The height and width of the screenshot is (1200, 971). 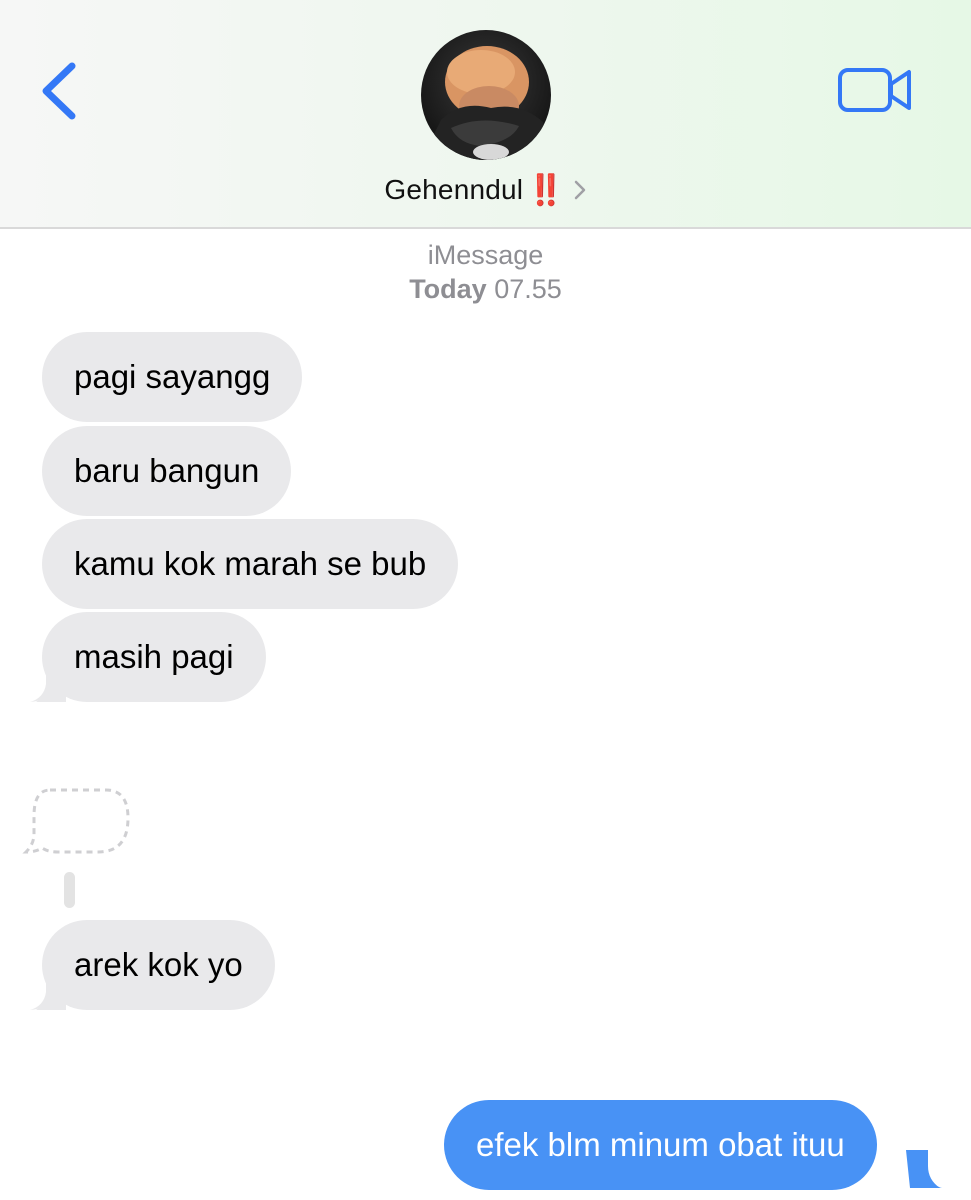 I want to click on message-text: masih pagi, so click(x=154, y=656).